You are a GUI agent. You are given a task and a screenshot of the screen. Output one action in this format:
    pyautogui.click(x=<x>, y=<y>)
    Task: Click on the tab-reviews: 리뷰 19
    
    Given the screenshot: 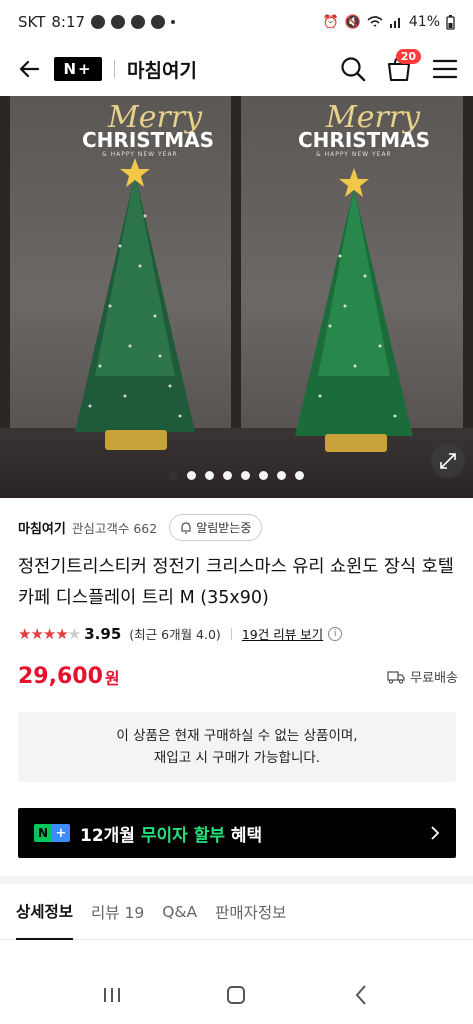 What is the action you would take?
    pyautogui.click(x=117, y=912)
    